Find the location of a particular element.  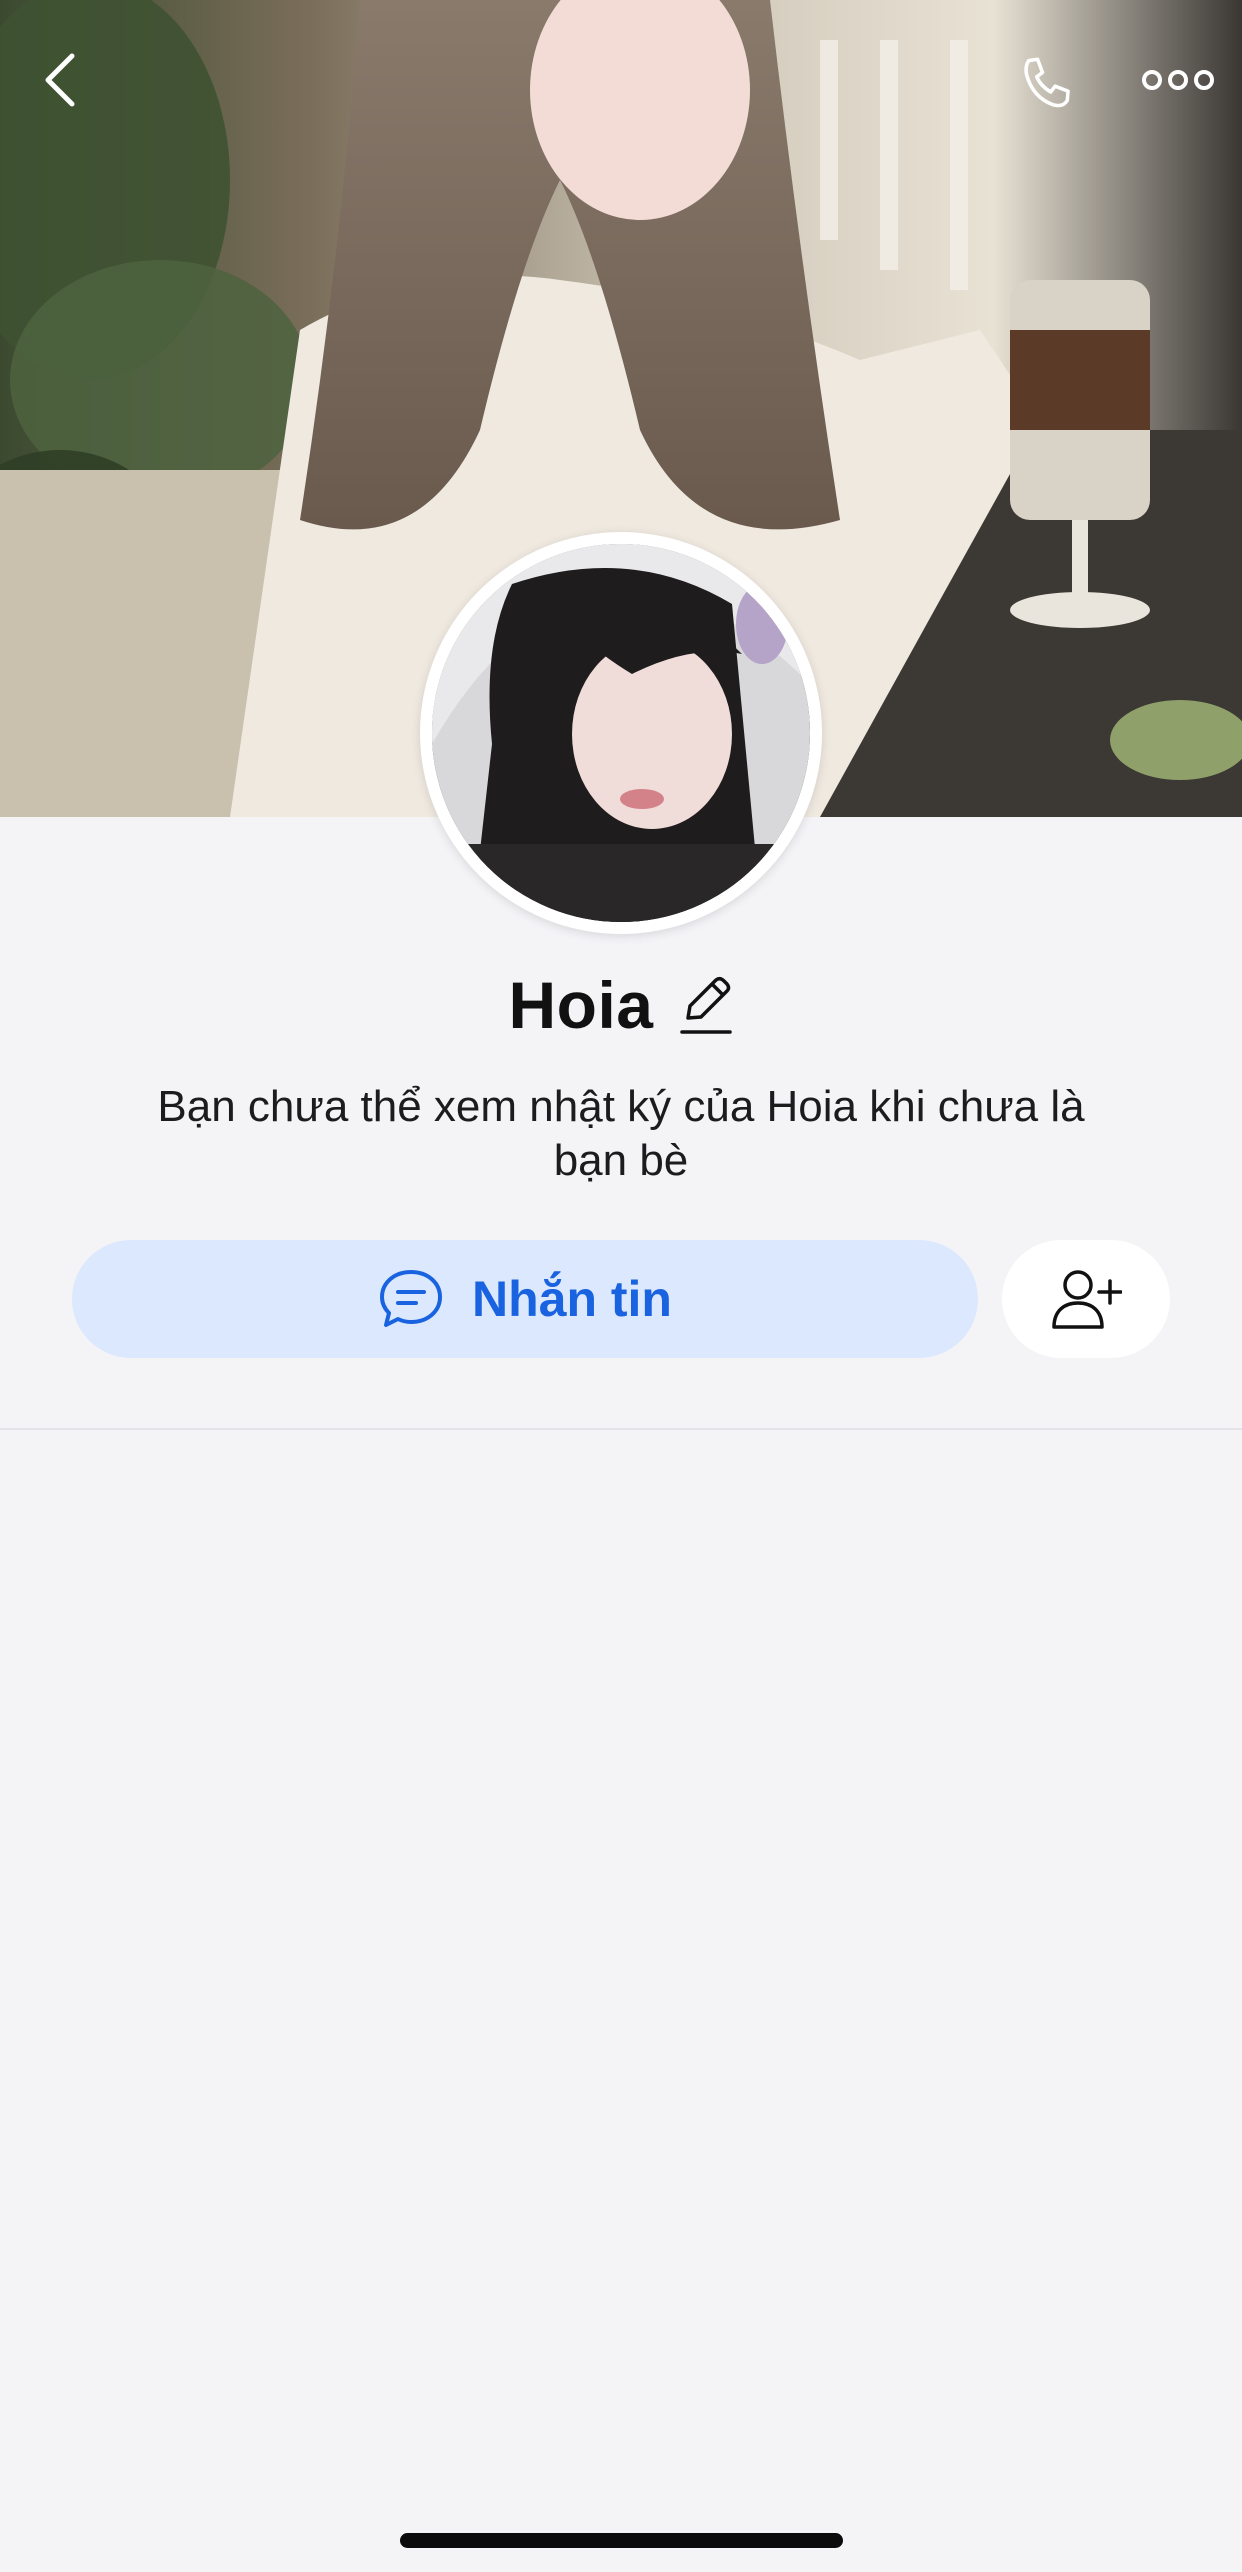

profile-name: Hoia is located at coordinates (581, 1005).